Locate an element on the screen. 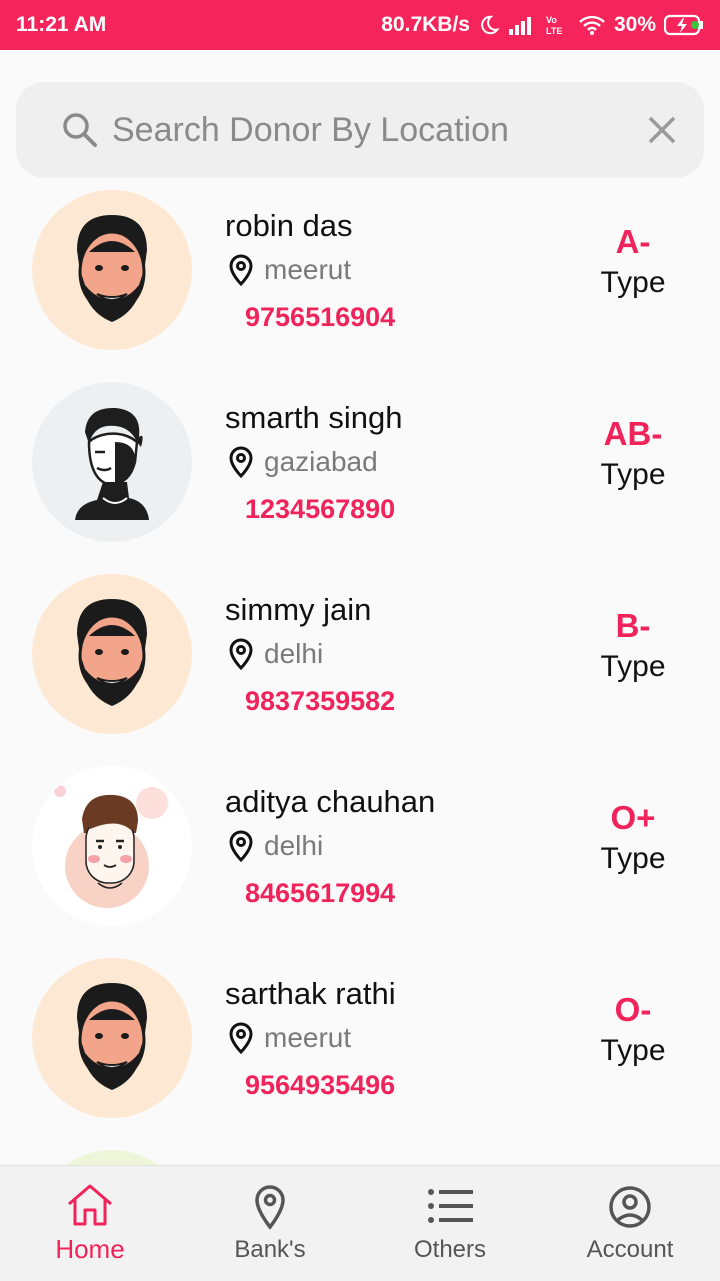 This screenshot has width=720, height=1281. status-icons: 80.7KB/s Vo LTE 30% is located at coordinates (542, 25).